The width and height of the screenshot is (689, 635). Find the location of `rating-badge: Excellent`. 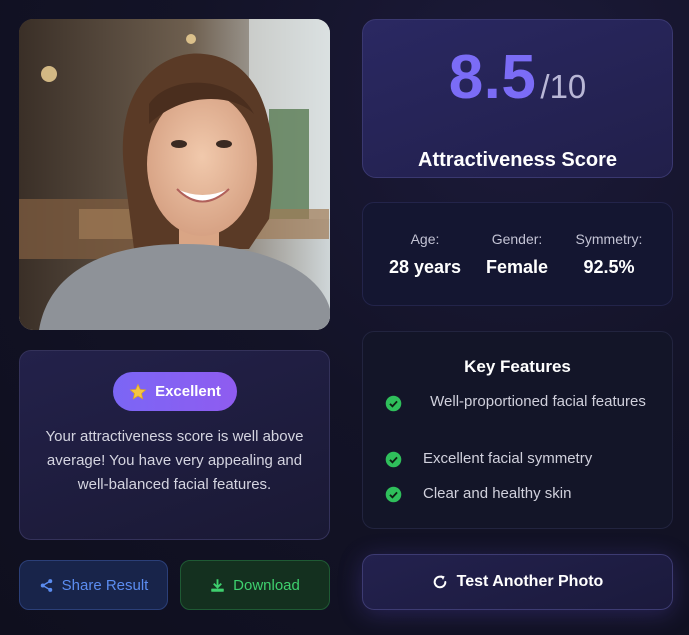

rating-badge: Excellent is located at coordinates (175, 391).